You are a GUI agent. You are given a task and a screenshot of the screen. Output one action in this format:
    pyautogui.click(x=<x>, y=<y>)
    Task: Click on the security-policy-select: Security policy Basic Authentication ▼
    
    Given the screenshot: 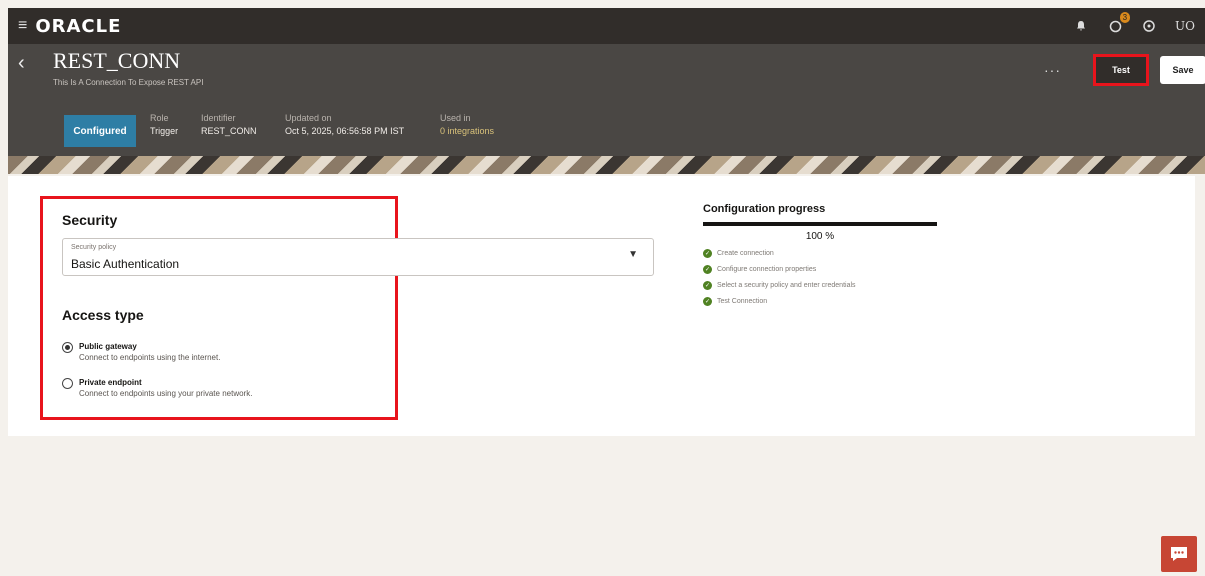 What is the action you would take?
    pyautogui.click(x=358, y=257)
    